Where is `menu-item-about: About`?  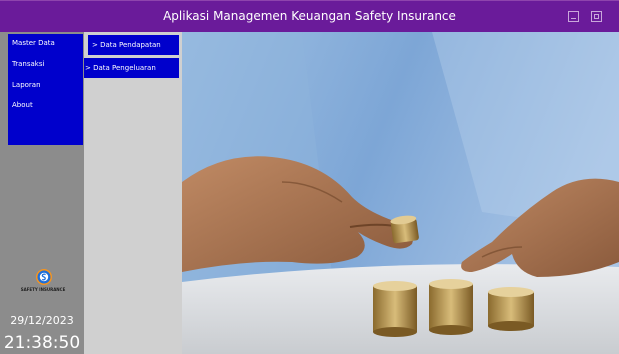 menu-item-about: About is located at coordinates (22, 105).